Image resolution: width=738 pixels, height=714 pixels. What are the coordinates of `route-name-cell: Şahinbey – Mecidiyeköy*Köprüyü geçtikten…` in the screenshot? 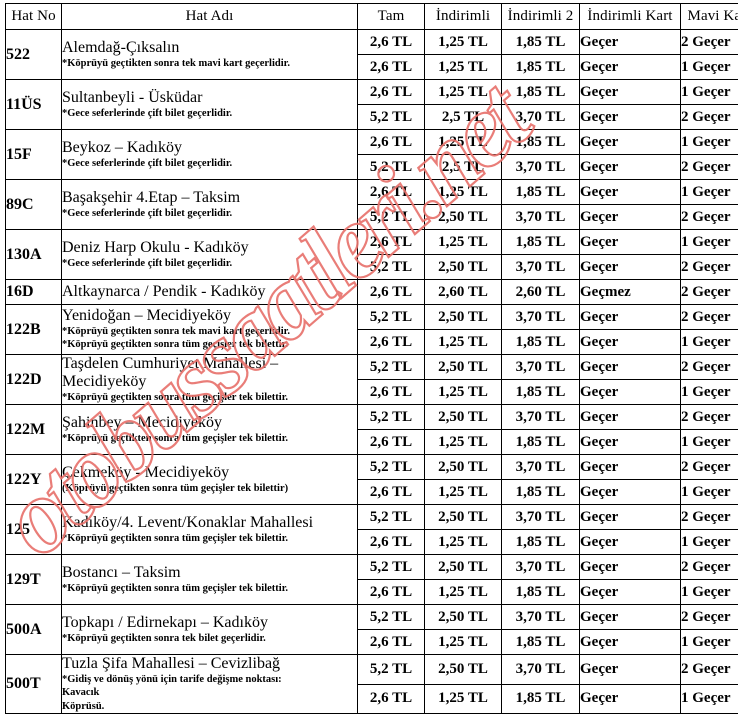 It's located at (210, 430).